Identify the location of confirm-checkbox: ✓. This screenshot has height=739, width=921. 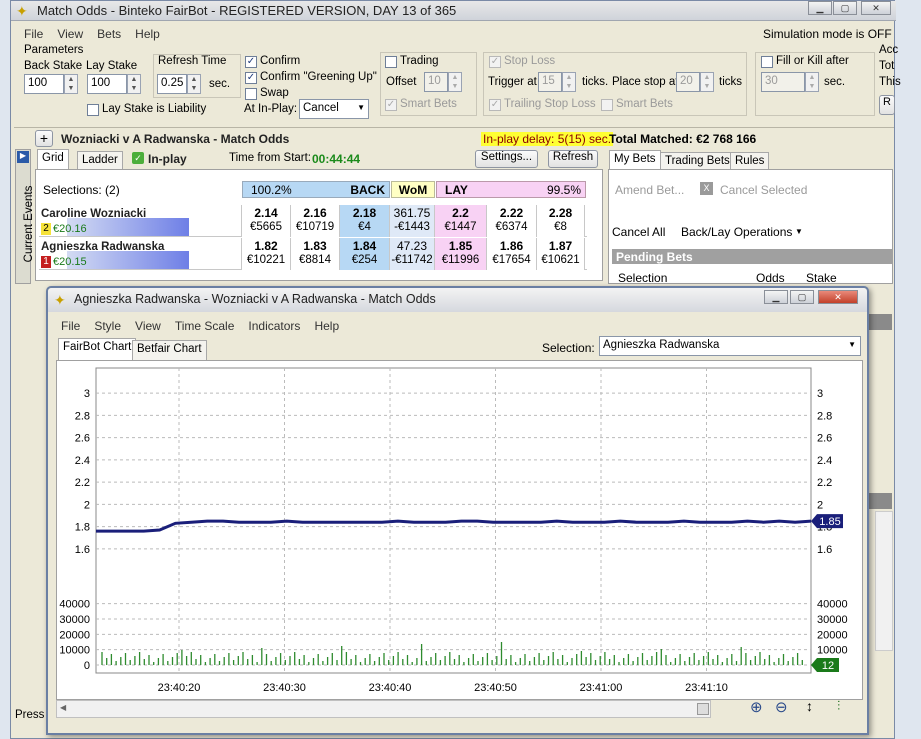
(251, 62).